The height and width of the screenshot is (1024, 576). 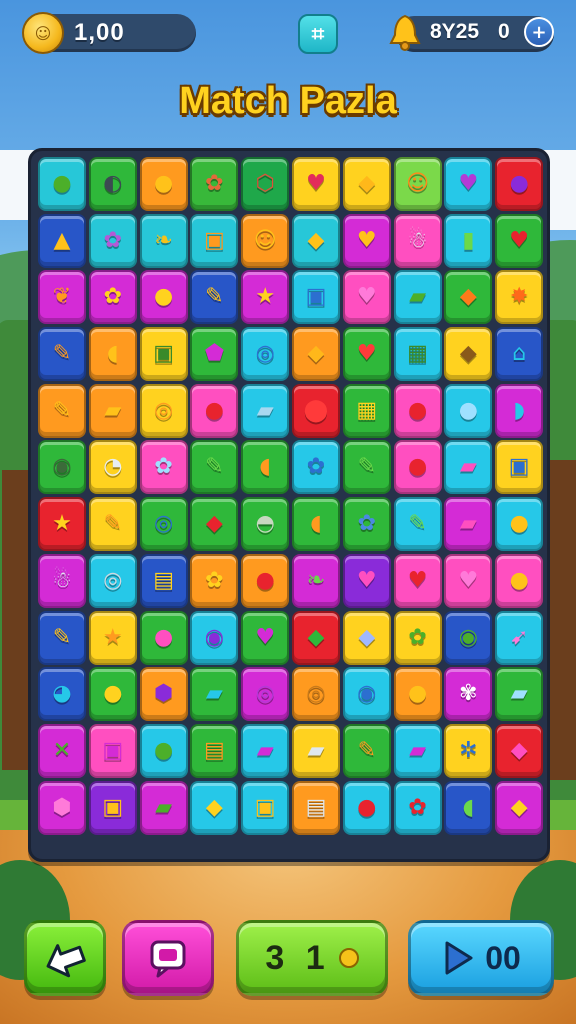 I want to click on tile: ◐, so click(x=112, y=184).